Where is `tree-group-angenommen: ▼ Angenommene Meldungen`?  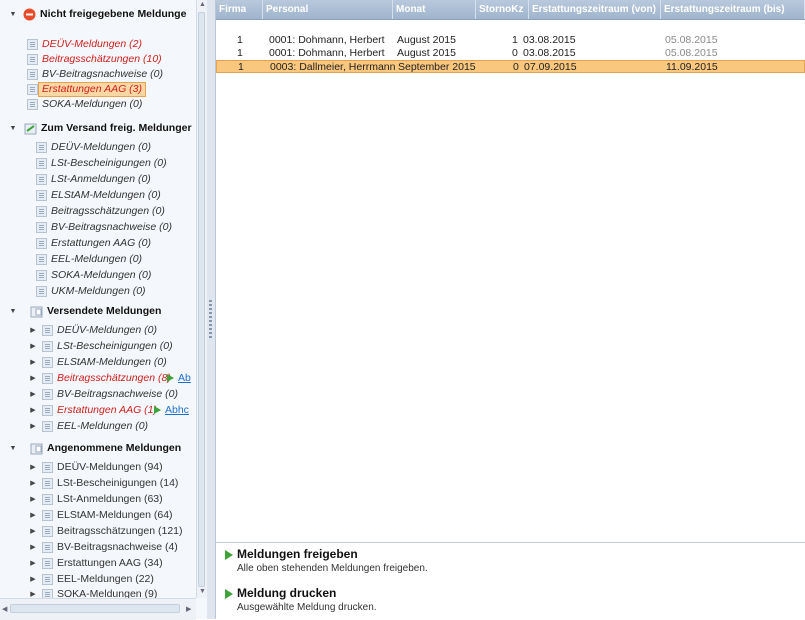 tree-group-angenommen: ▼ Angenommene Meldungen is located at coordinates (98, 448).